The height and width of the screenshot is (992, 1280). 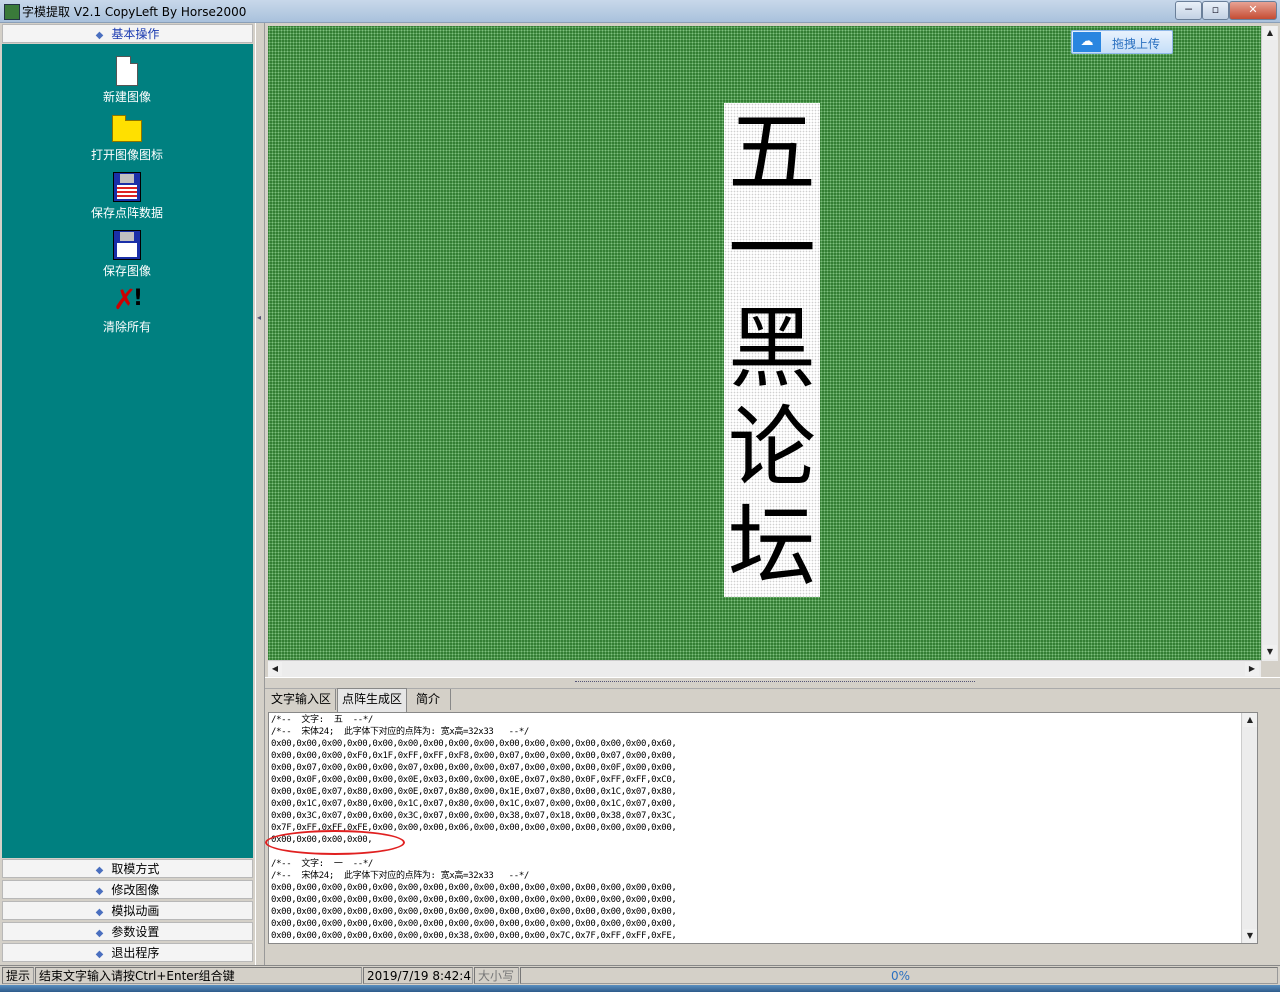 I want to click on group-basic-ops: ◆ 基本操作, so click(x=127, y=33).